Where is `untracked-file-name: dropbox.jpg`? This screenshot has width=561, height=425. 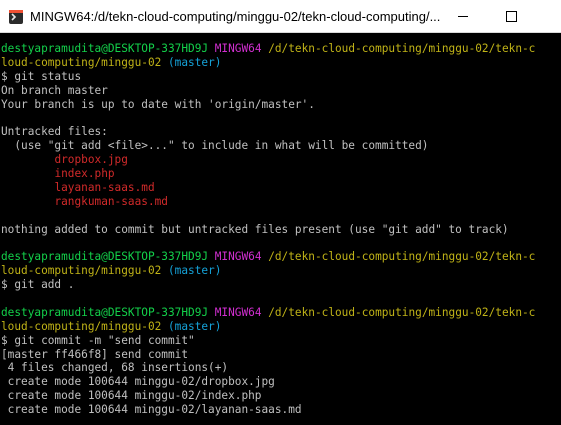
untracked-file-name: dropbox.jpg is located at coordinates (91, 160).